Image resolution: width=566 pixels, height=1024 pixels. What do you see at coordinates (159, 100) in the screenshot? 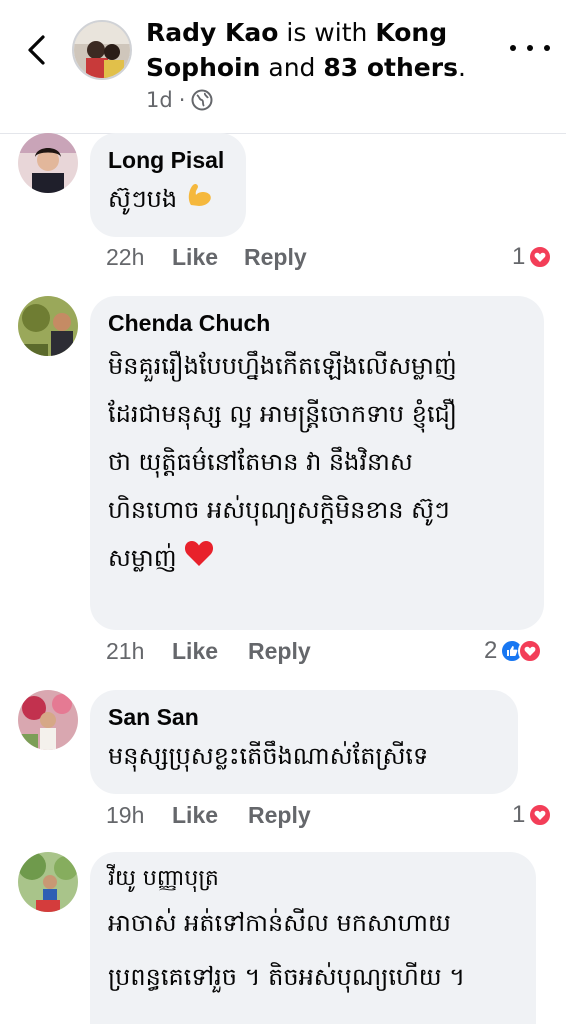
I see `post-time: 1d` at bounding box center [159, 100].